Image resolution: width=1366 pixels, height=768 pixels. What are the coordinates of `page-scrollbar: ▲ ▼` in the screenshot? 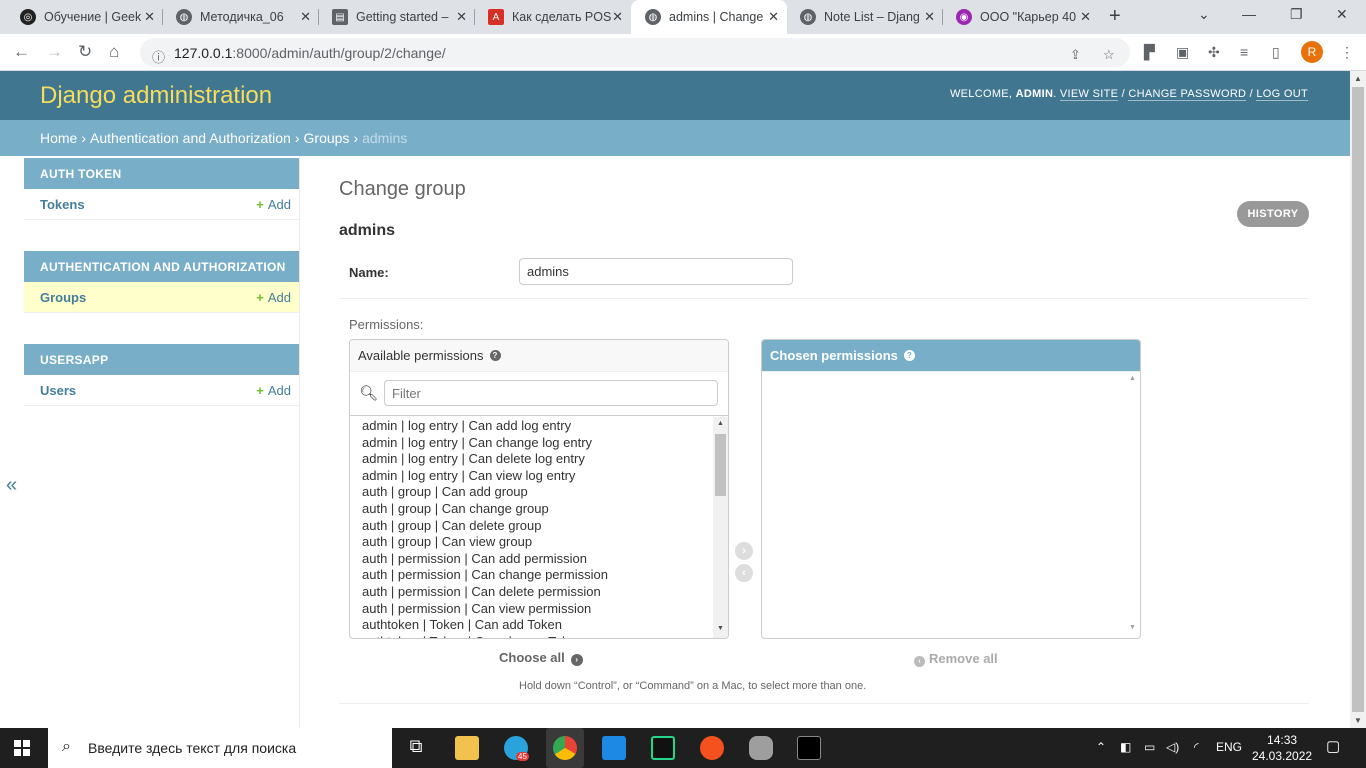 It's located at (1358, 399).